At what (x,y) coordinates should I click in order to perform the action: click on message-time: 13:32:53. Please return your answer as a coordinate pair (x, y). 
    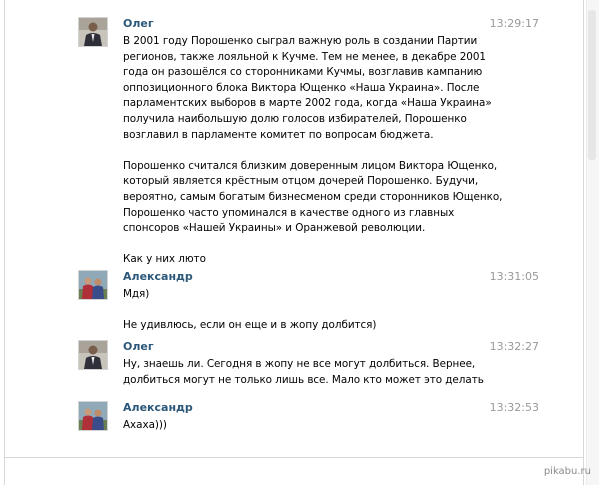
    Looking at the image, I should click on (514, 408).